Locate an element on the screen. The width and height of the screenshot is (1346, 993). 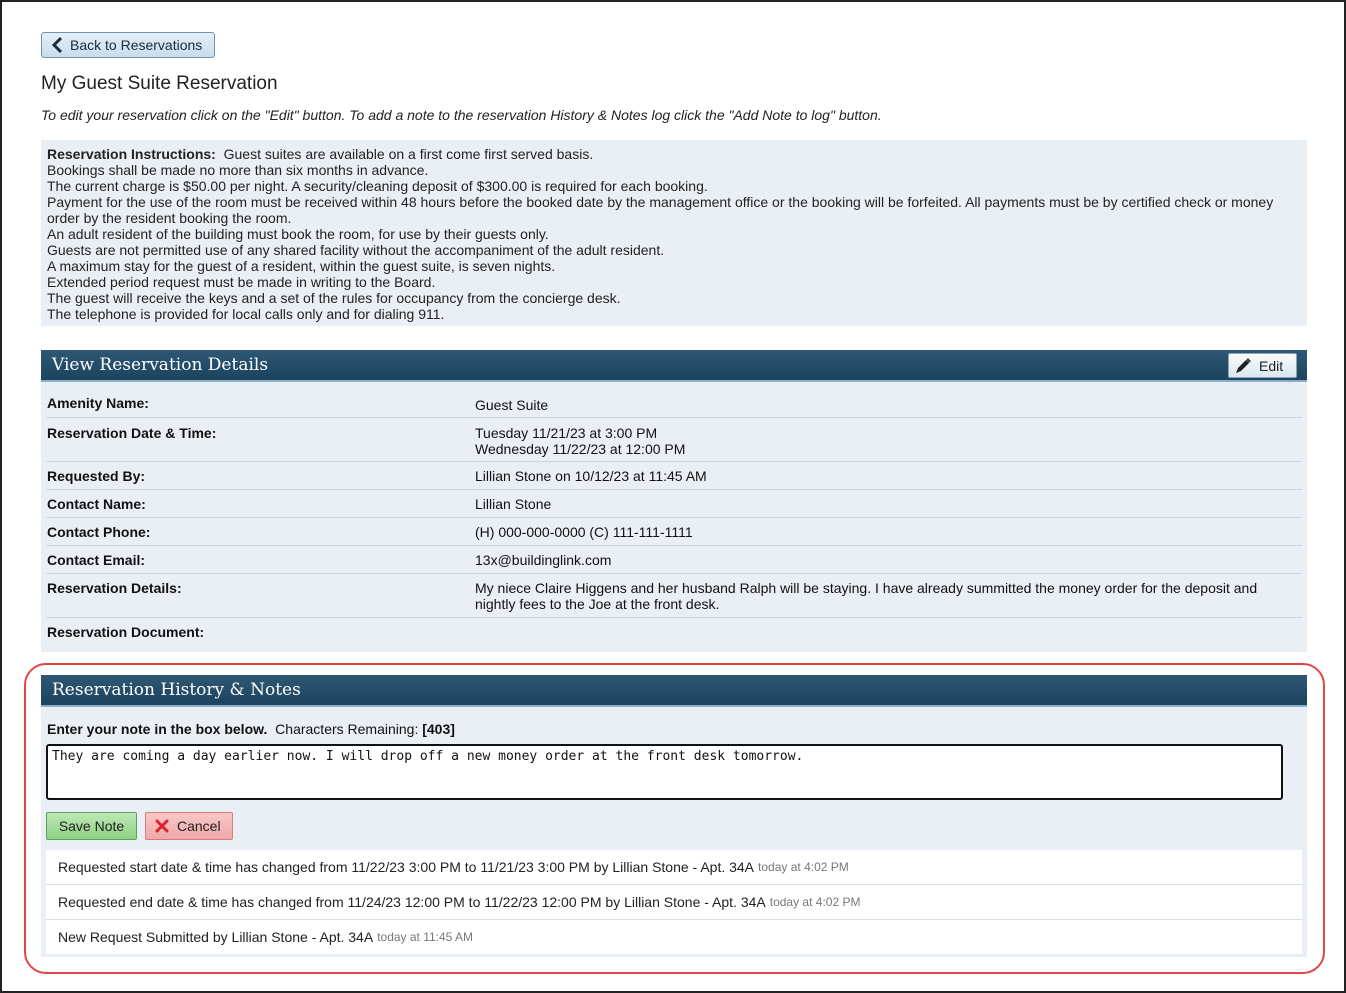
back-to-reservations-button: Back to Reservations is located at coordinates (128, 45).